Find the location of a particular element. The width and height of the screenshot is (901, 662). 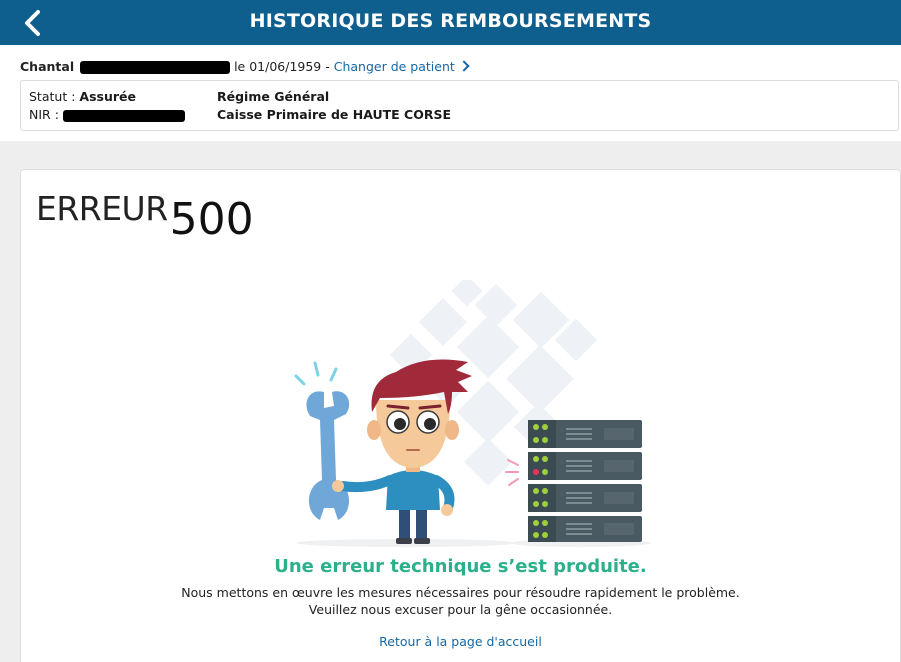

home-link: Retour à la page d'accueil is located at coordinates (460, 641).